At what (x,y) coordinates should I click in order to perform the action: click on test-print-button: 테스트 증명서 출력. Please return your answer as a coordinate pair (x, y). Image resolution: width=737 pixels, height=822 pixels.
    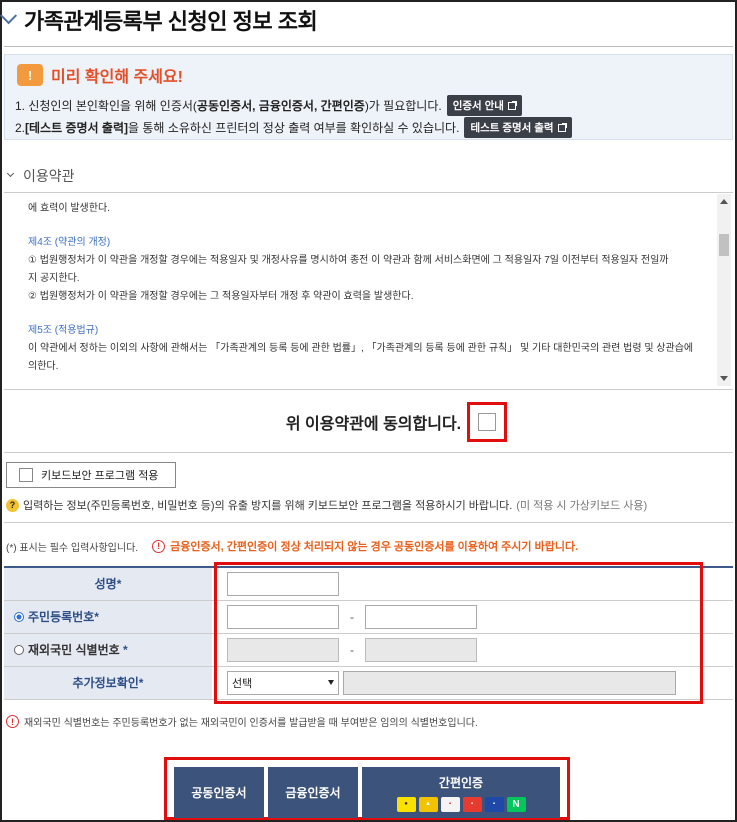
    Looking at the image, I should click on (518, 127).